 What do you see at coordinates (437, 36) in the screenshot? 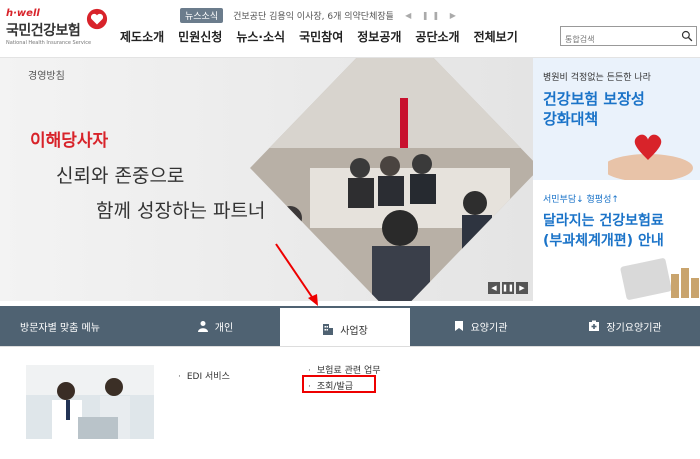
I see `nav-about: 공단소개` at bounding box center [437, 36].